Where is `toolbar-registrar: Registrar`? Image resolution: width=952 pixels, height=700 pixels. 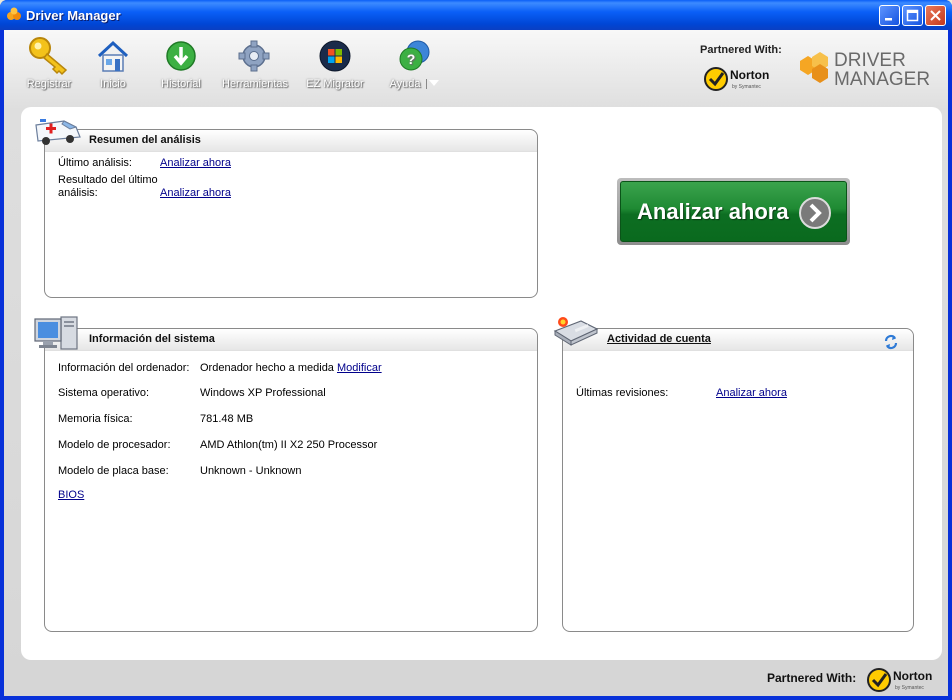 toolbar-registrar: Registrar is located at coordinates (49, 62).